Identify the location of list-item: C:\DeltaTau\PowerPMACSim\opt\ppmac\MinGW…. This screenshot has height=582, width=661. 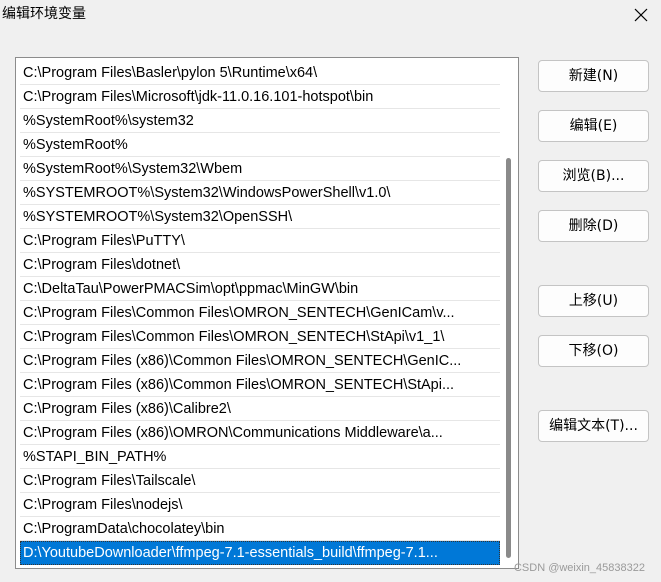
(260, 289).